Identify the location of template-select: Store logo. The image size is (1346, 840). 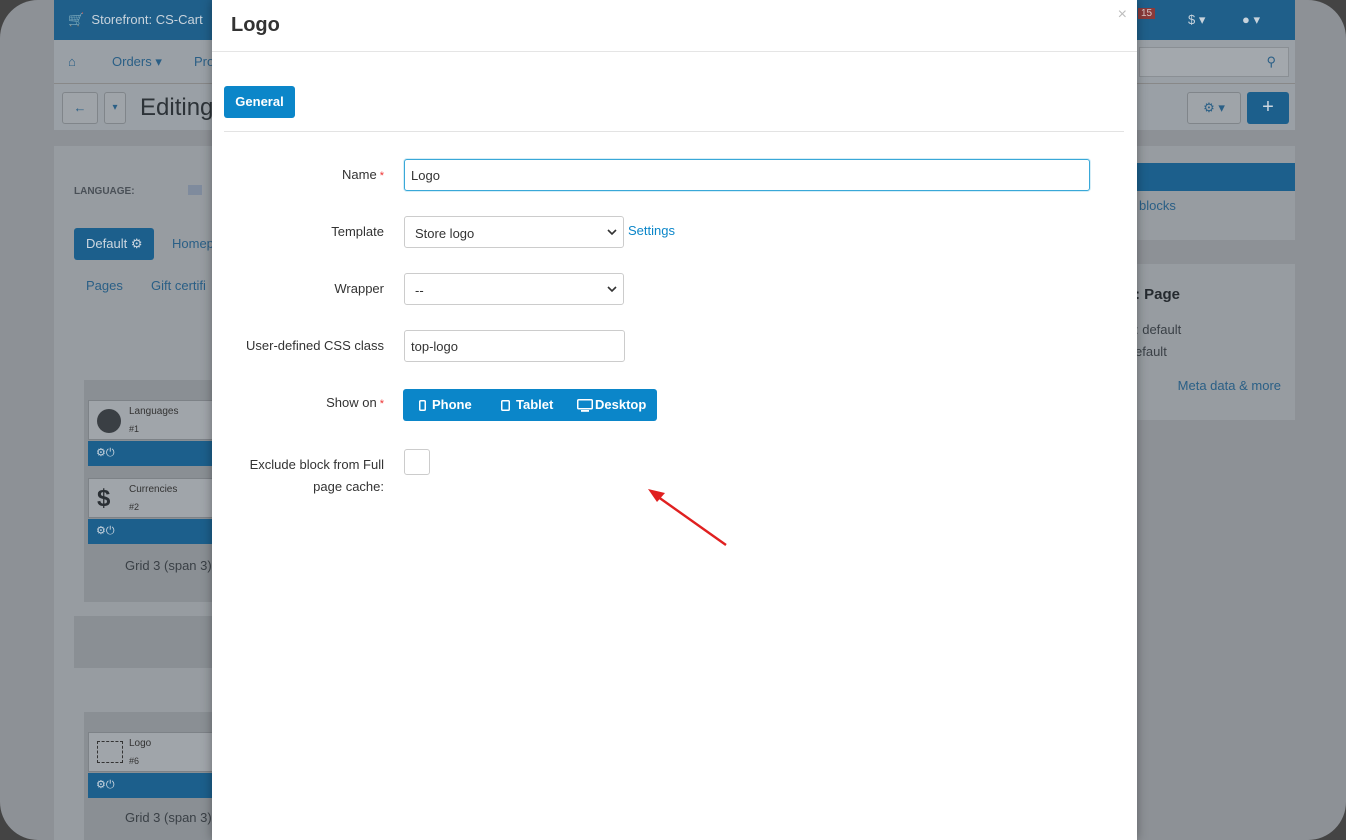
(514, 232).